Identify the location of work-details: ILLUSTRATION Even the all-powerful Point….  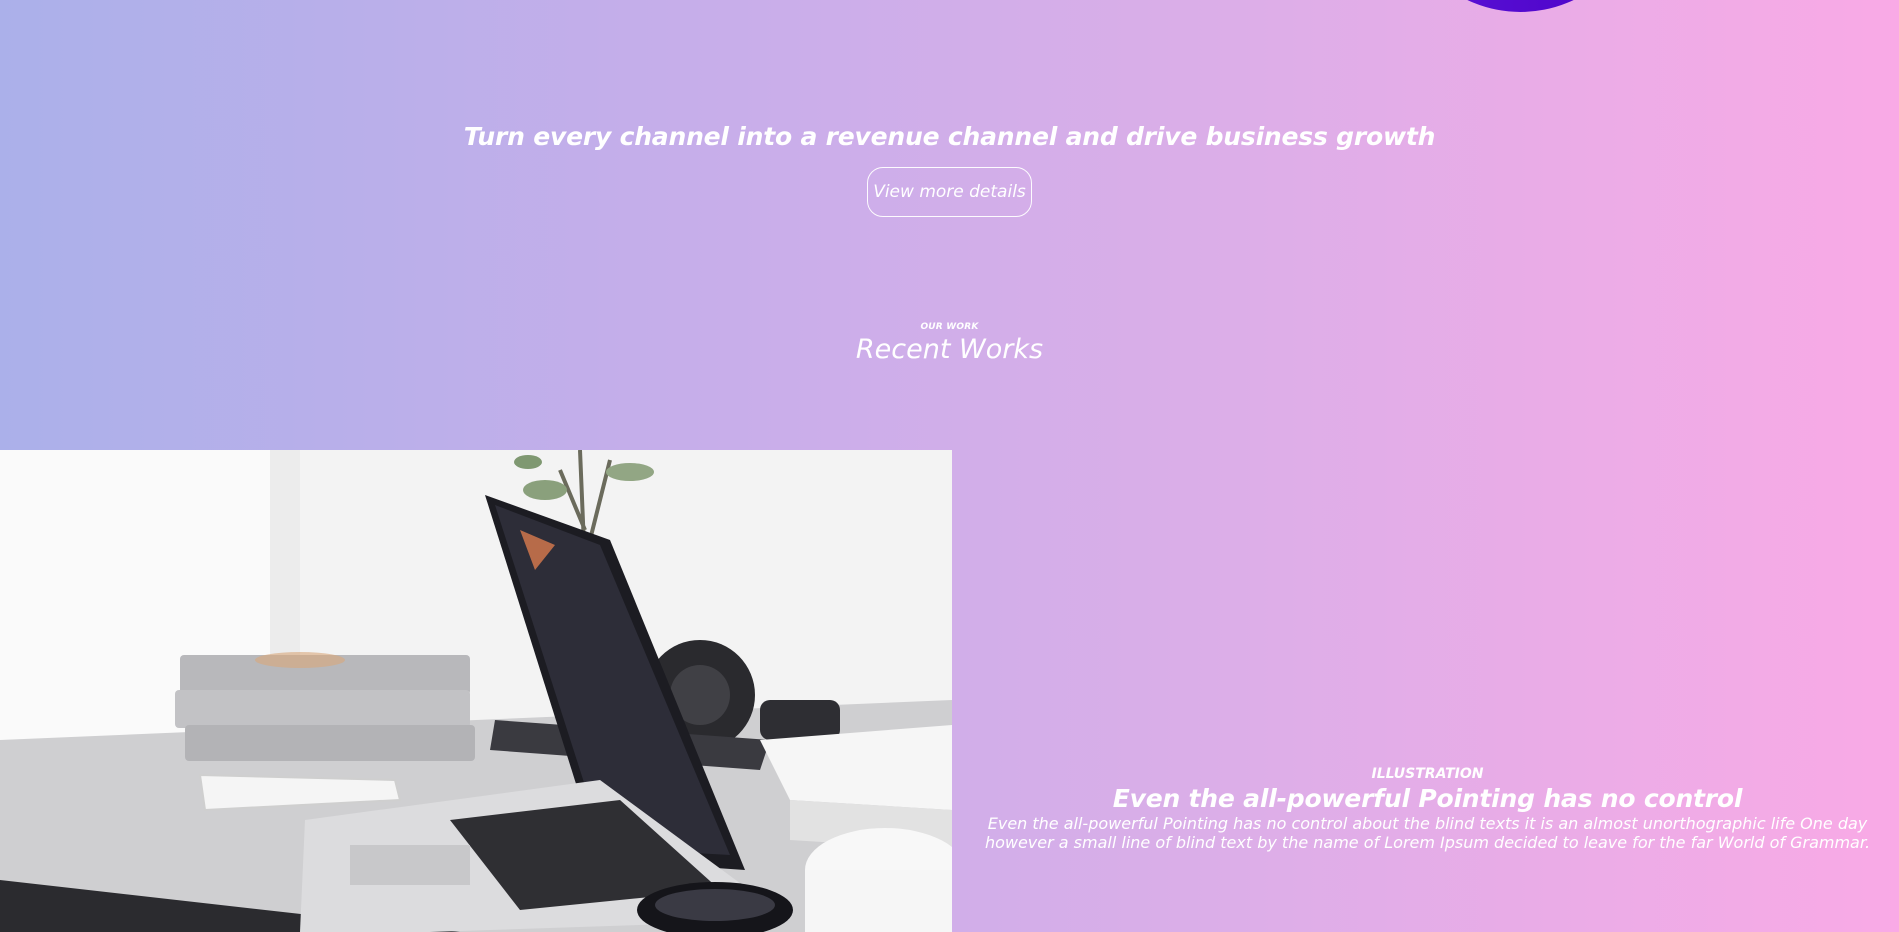
(1427, 809).